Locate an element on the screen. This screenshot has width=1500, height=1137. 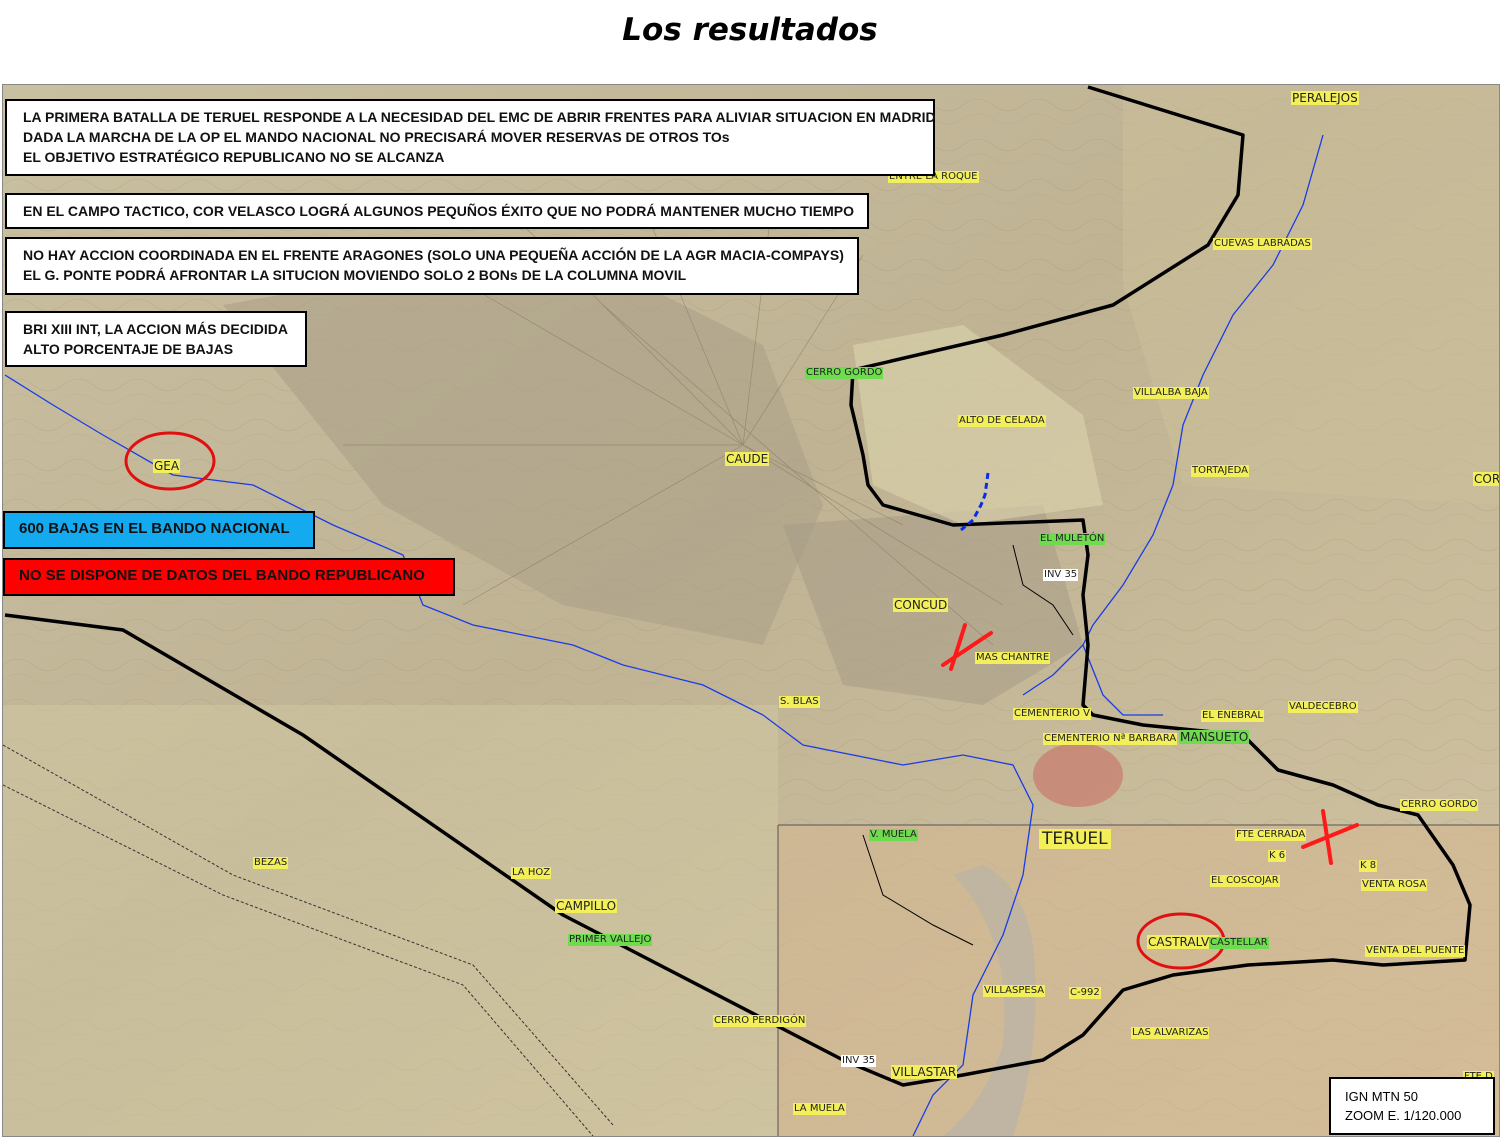
place-label: PRIMER VALLEJO is located at coordinates (610, 940).